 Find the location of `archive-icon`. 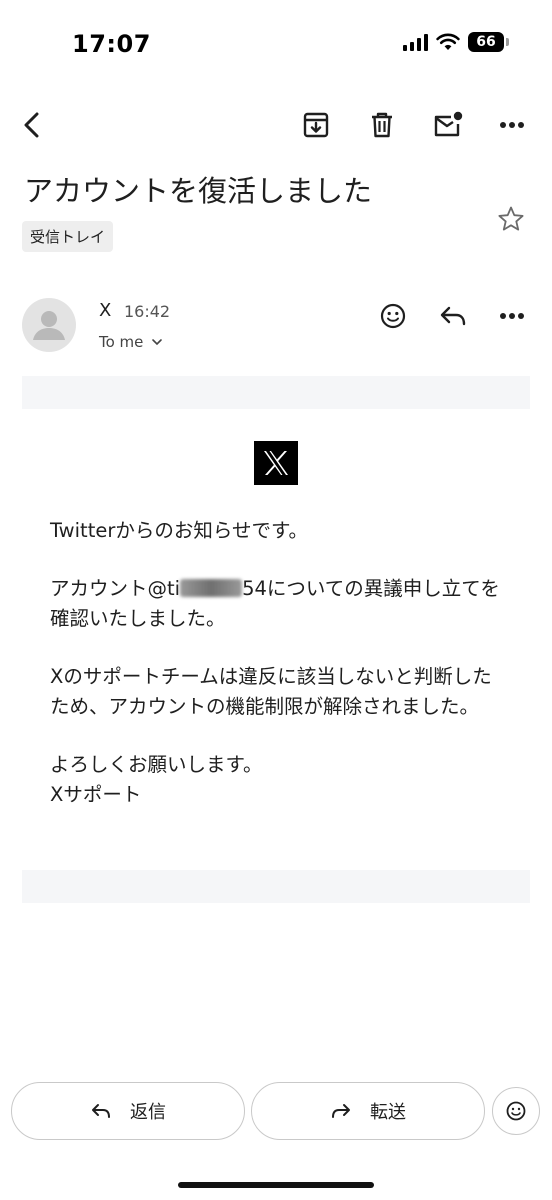

archive-icon is located at coordinates (316, 125).